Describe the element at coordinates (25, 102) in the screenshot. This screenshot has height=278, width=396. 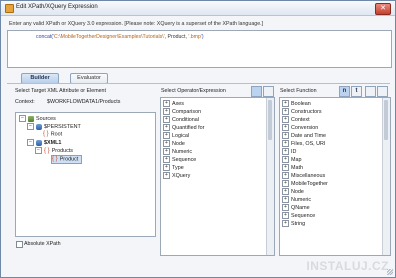
I see `context-label: Context:` at that location.